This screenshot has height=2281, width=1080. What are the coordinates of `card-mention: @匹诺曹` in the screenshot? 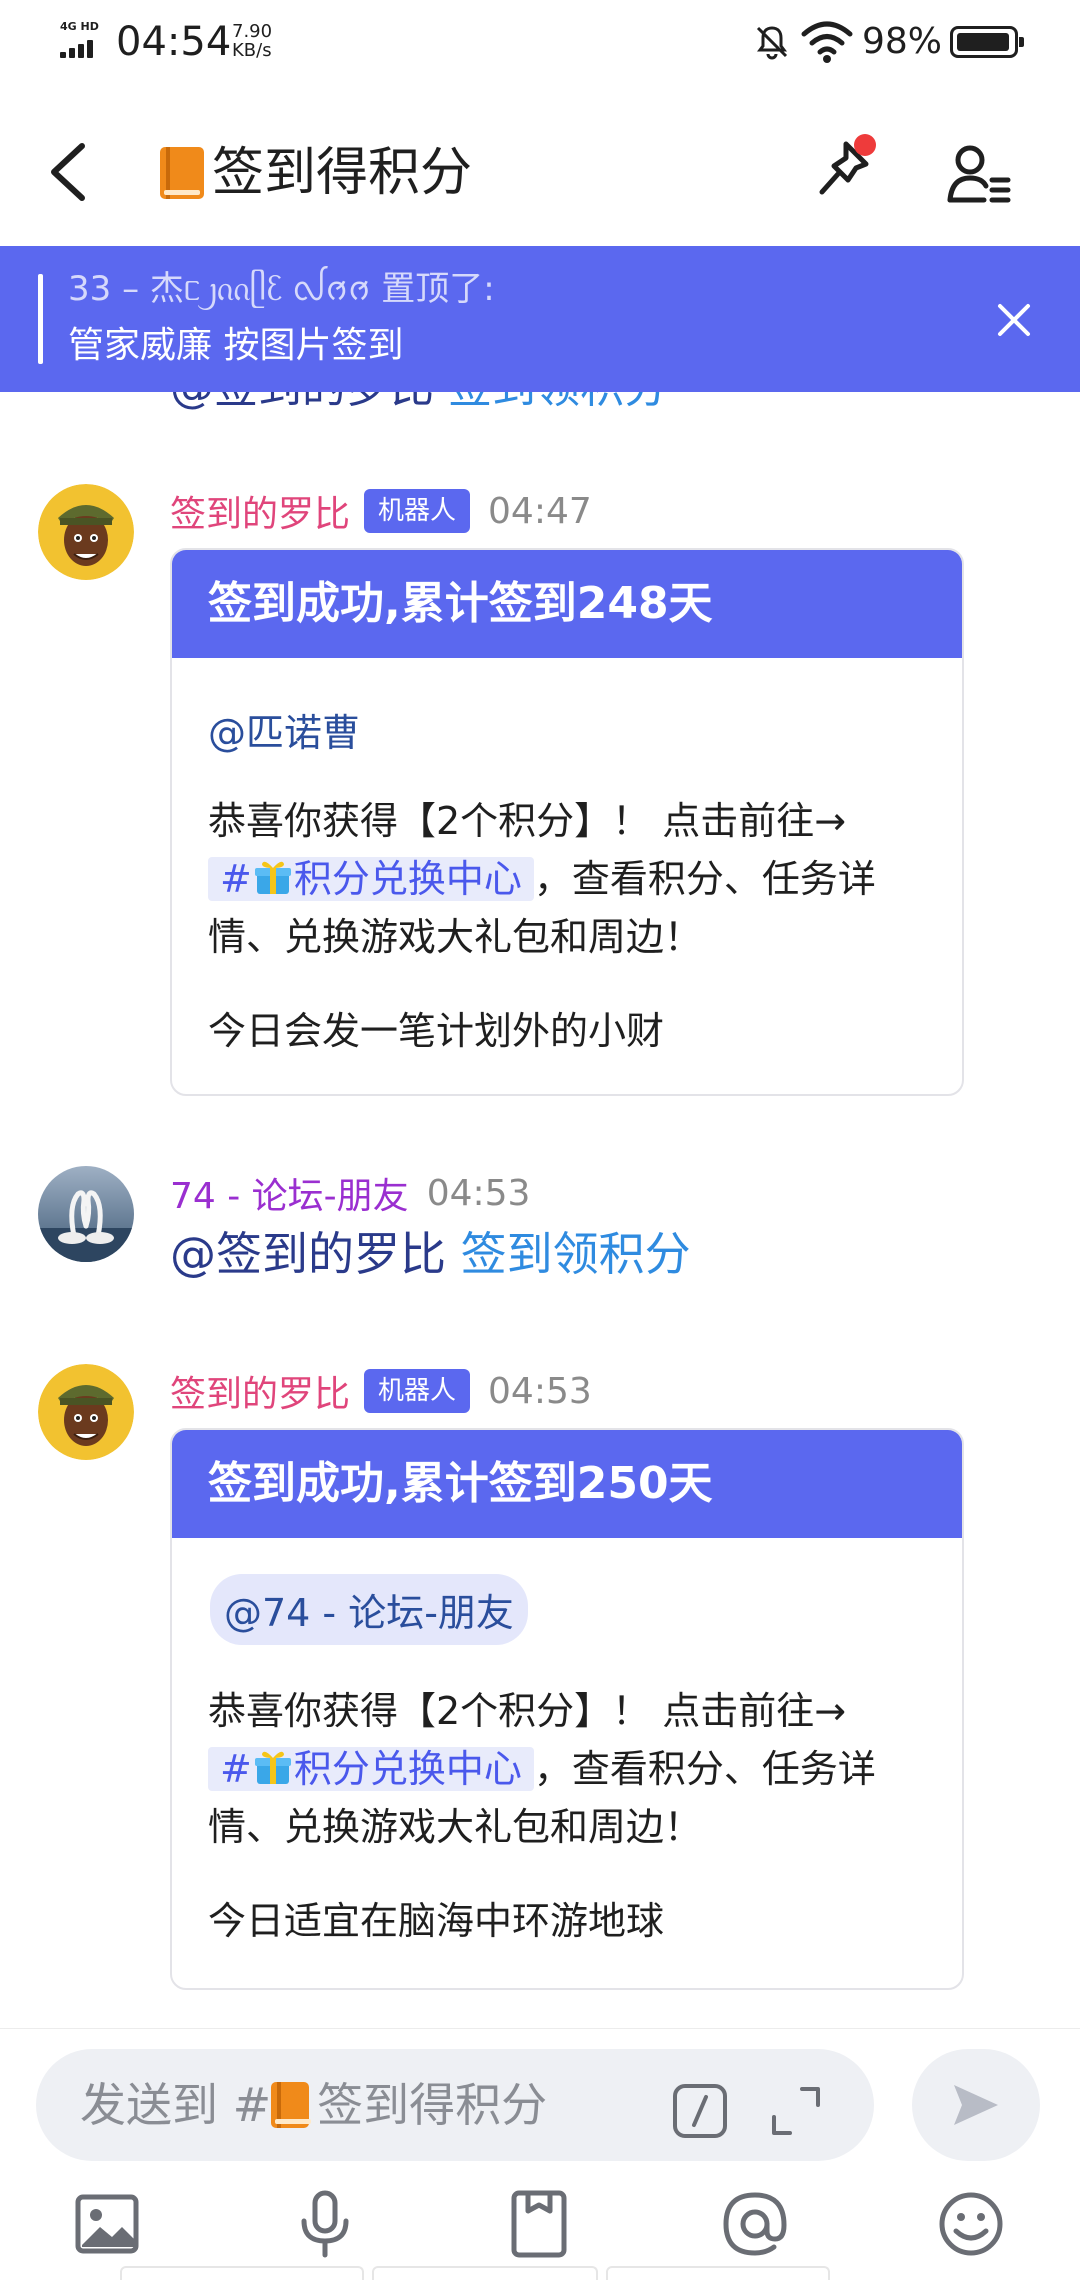 It's located at (284, 729).